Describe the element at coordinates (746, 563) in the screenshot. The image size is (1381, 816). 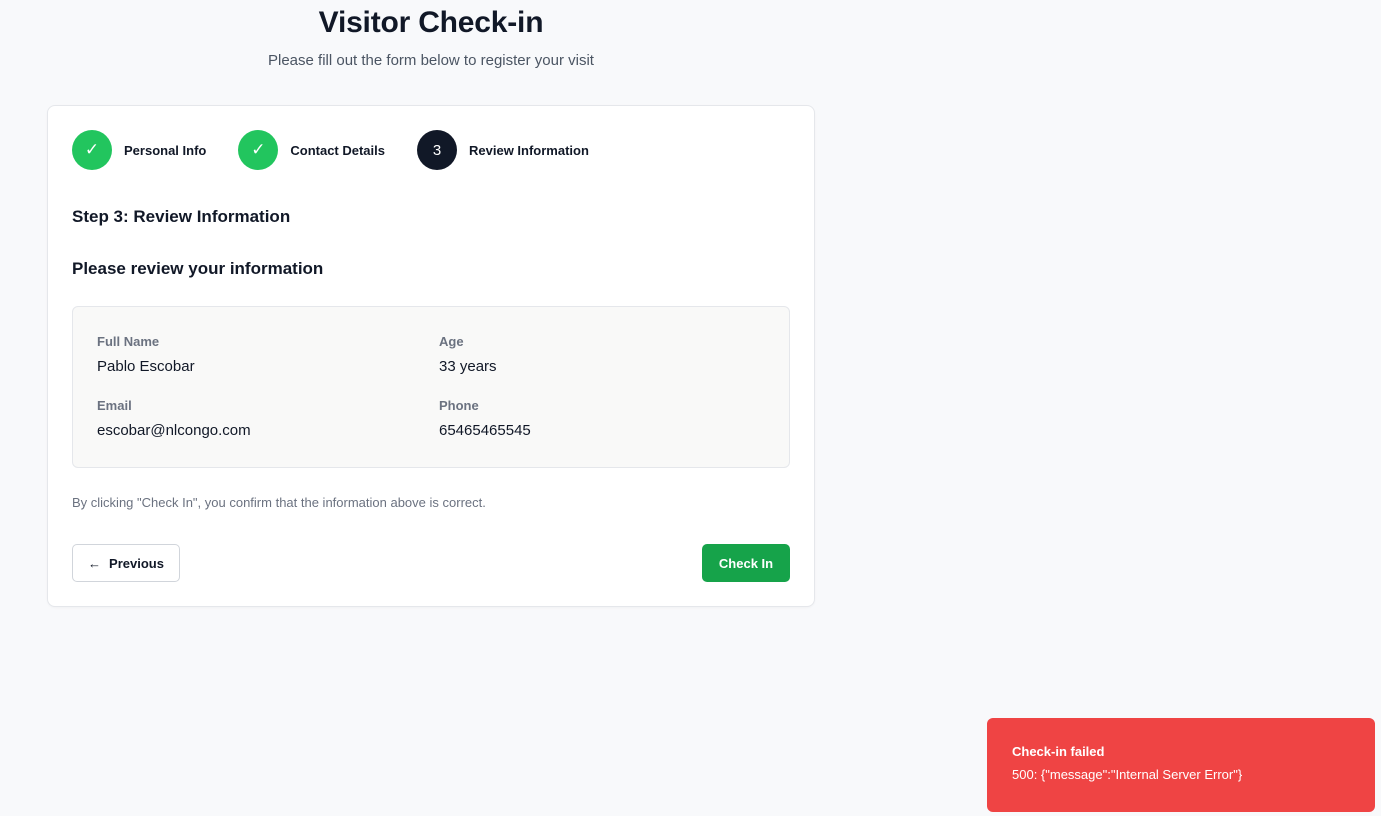
I see `check-in-button: Check In` at that location.